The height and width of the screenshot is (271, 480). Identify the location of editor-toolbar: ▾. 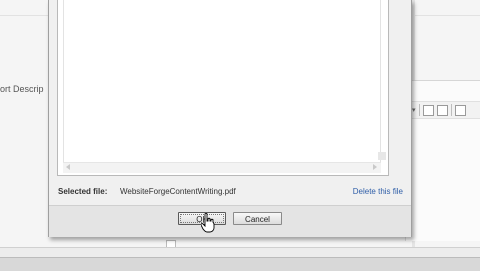
(444, 110).